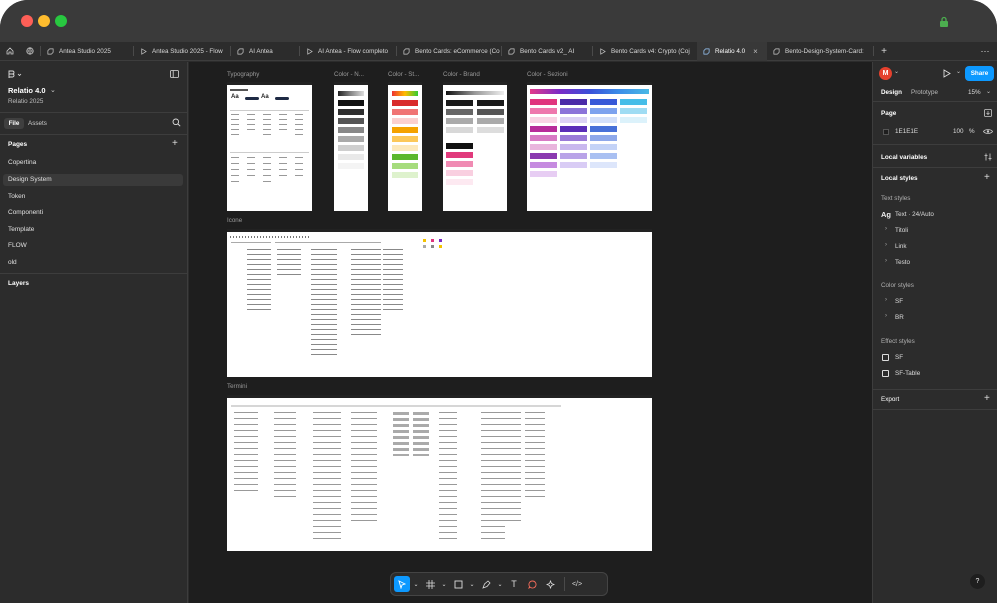 The image size is (997, 603). What do you see at coordinates (577, 584) in the screenshot?
I see `dev-mode-toggle: </>` at bounding box center [577, 584].